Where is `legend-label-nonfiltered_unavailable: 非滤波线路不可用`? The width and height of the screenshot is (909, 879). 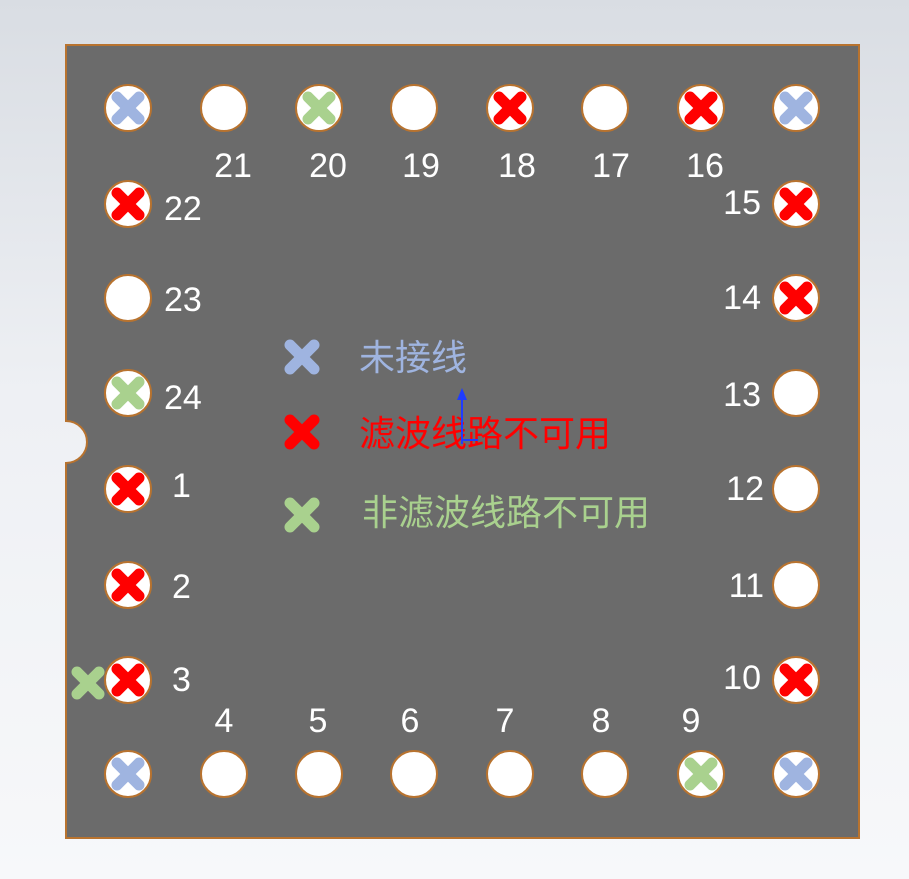
legend-label-nonfiltered_unavailable: 非滤波线路不可用 is located at coordinates (506, 512).